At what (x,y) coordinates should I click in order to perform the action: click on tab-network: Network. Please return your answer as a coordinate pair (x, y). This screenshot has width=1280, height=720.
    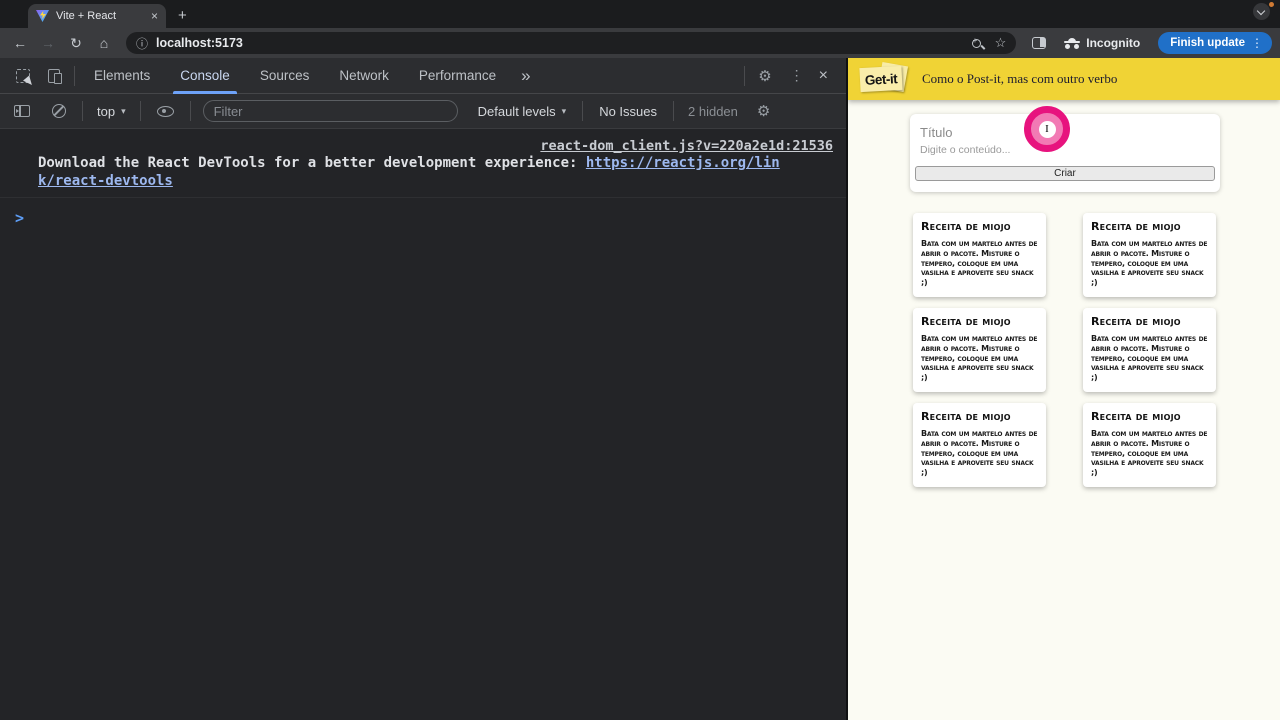
    Looking at the image, I should click on (364, 76).